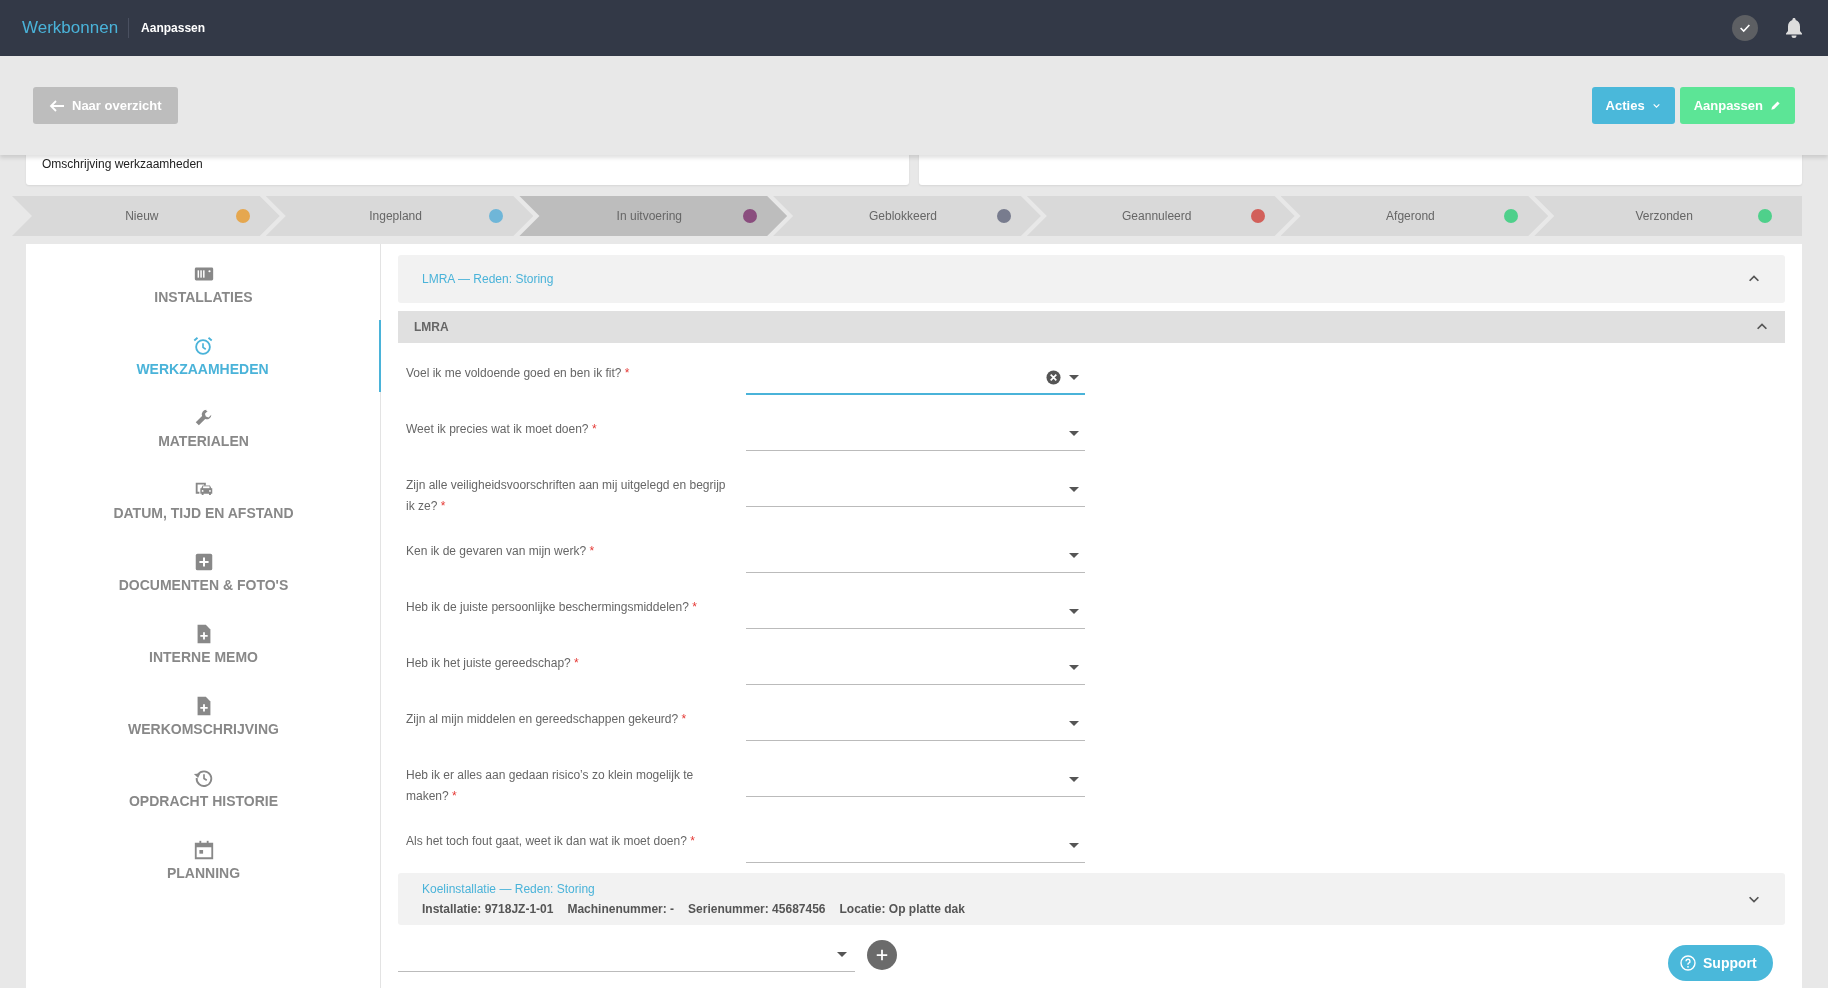  I want to click on plus-icon, so click(882, 955).